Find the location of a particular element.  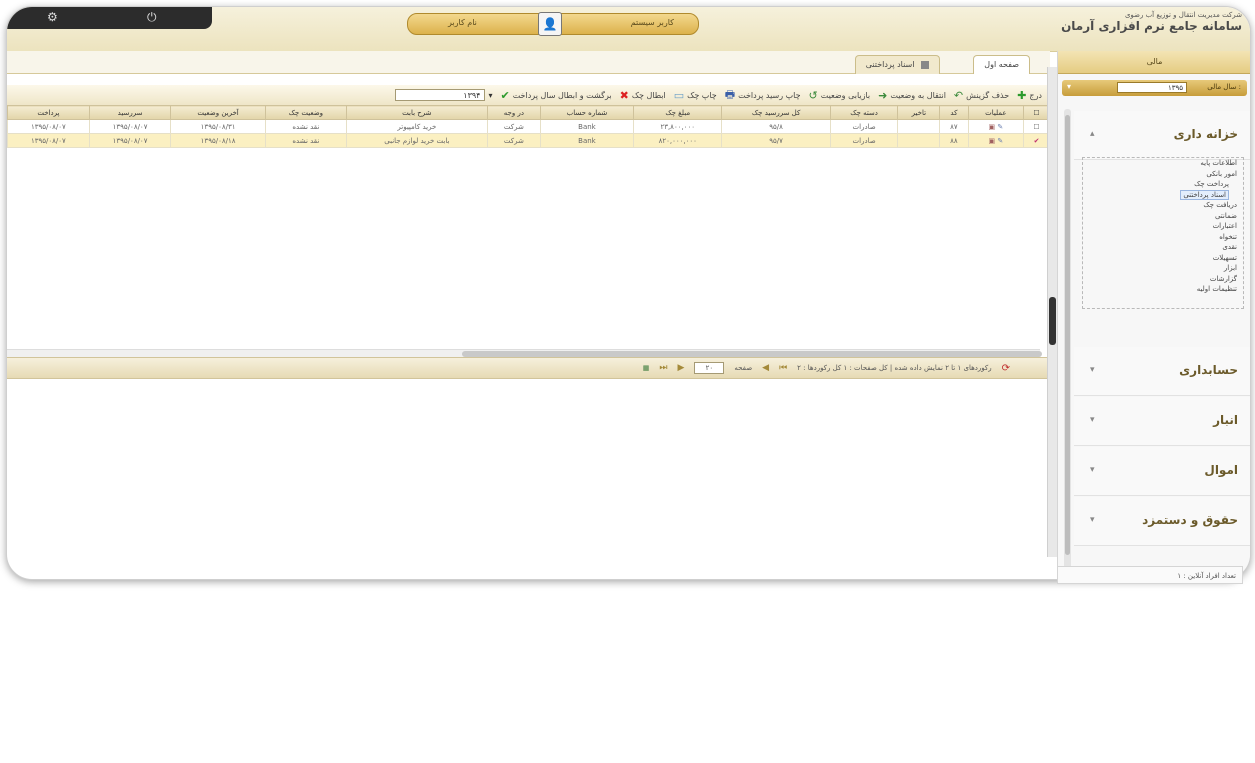

forward-icon: ➜ is located at coordinates (883, 95).